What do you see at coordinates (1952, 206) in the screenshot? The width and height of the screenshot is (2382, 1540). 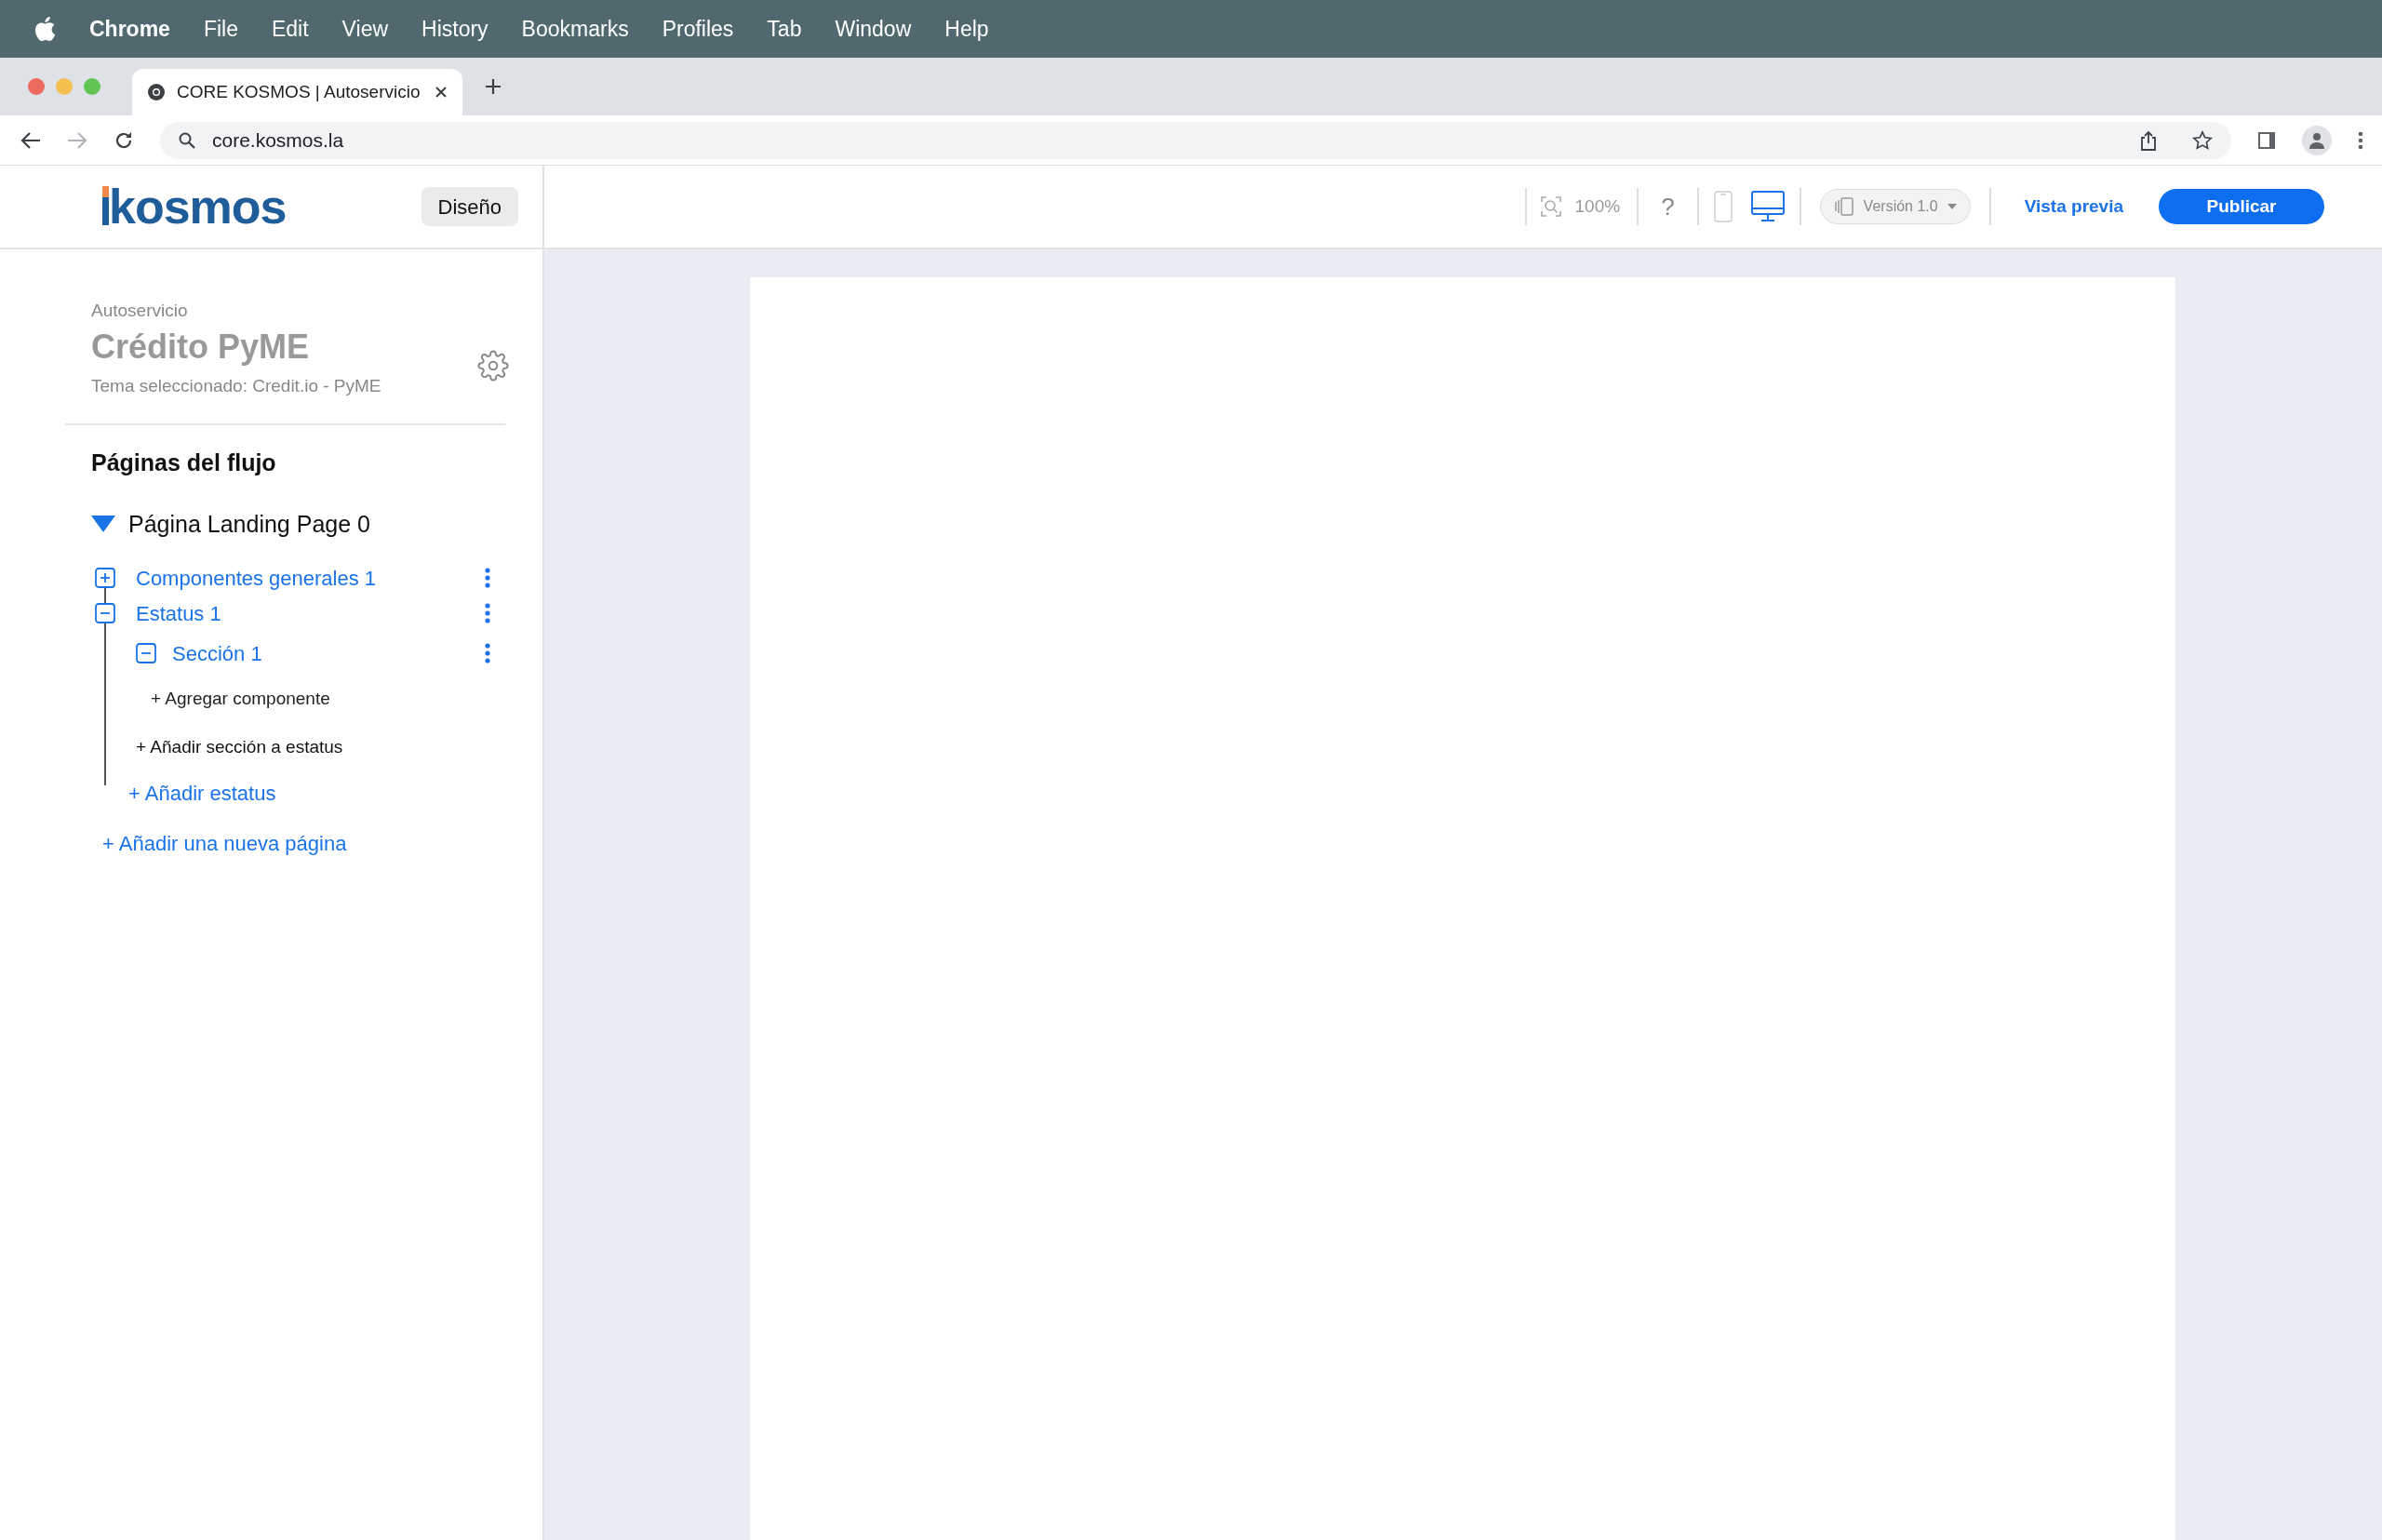 I see `caret-icon` at bounding box center [1952, 206].